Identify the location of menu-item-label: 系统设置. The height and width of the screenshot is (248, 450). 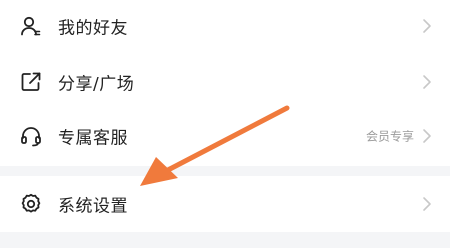
(93, 206).